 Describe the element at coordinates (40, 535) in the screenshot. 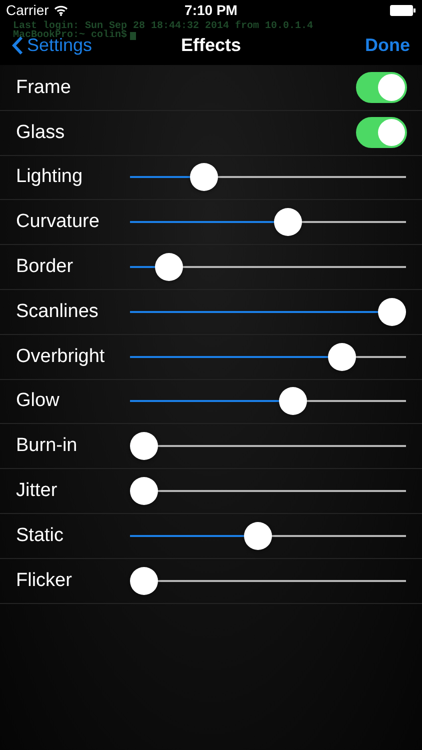

I see `setting-label: Static` at that location.